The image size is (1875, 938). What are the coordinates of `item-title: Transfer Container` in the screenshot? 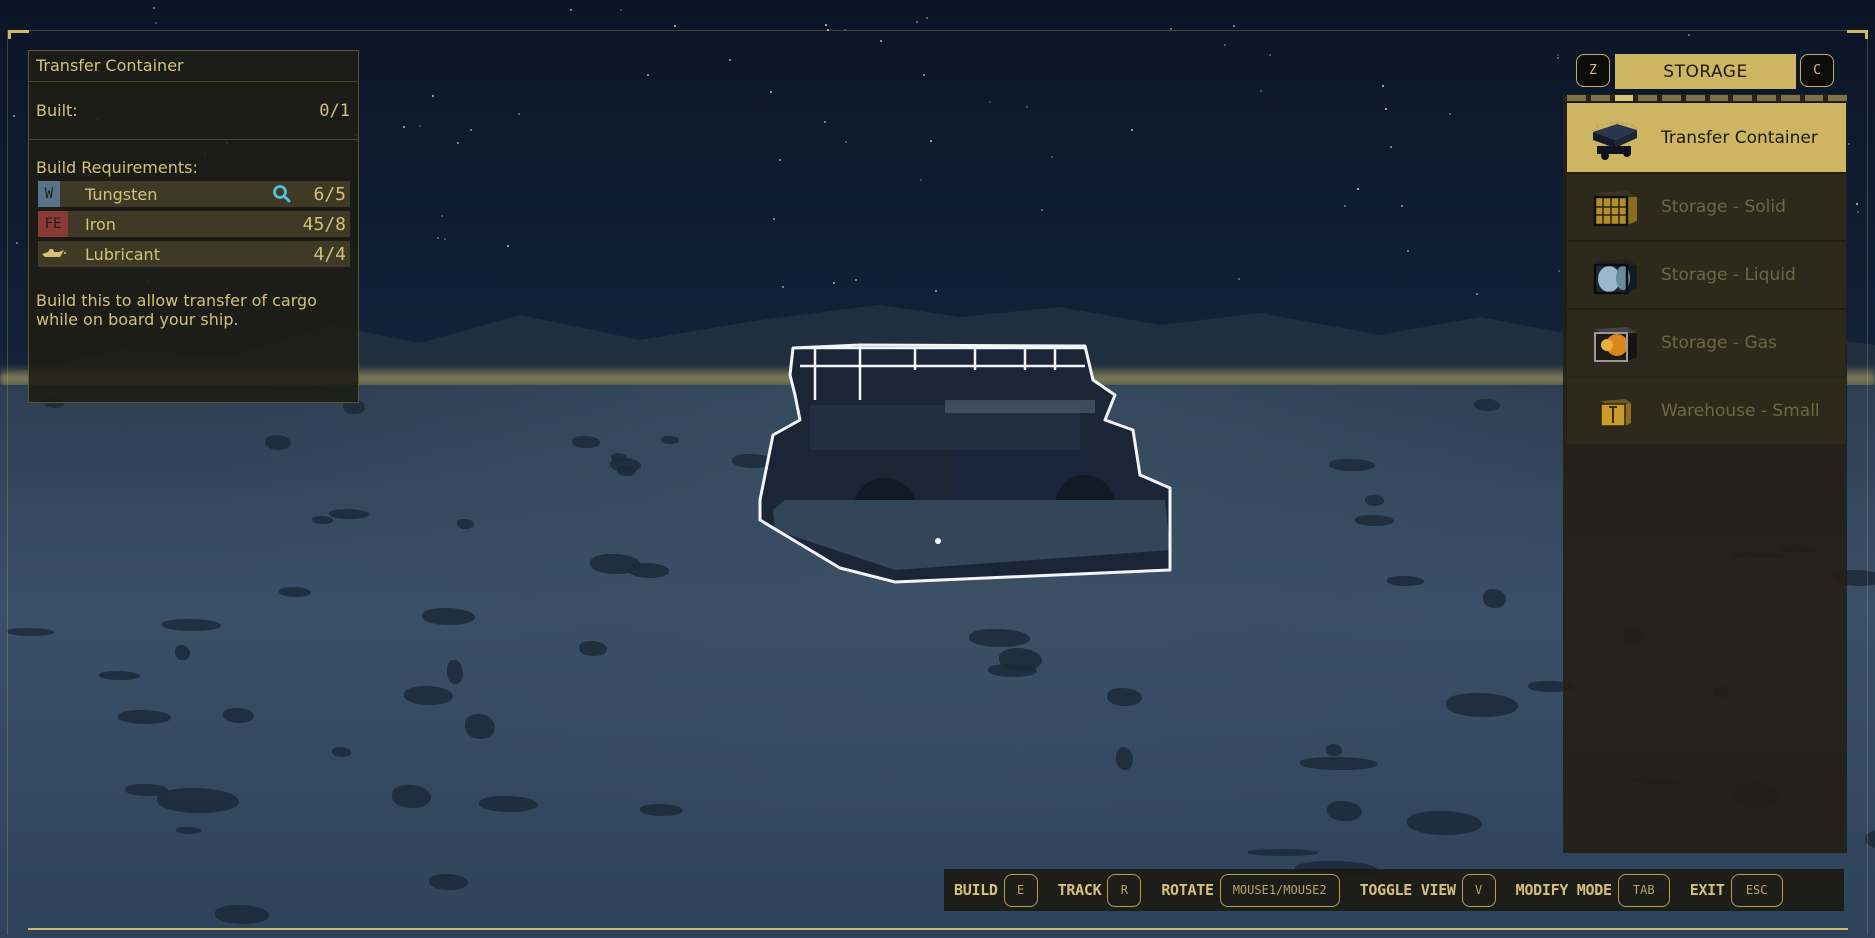 It's located at (193, 66).